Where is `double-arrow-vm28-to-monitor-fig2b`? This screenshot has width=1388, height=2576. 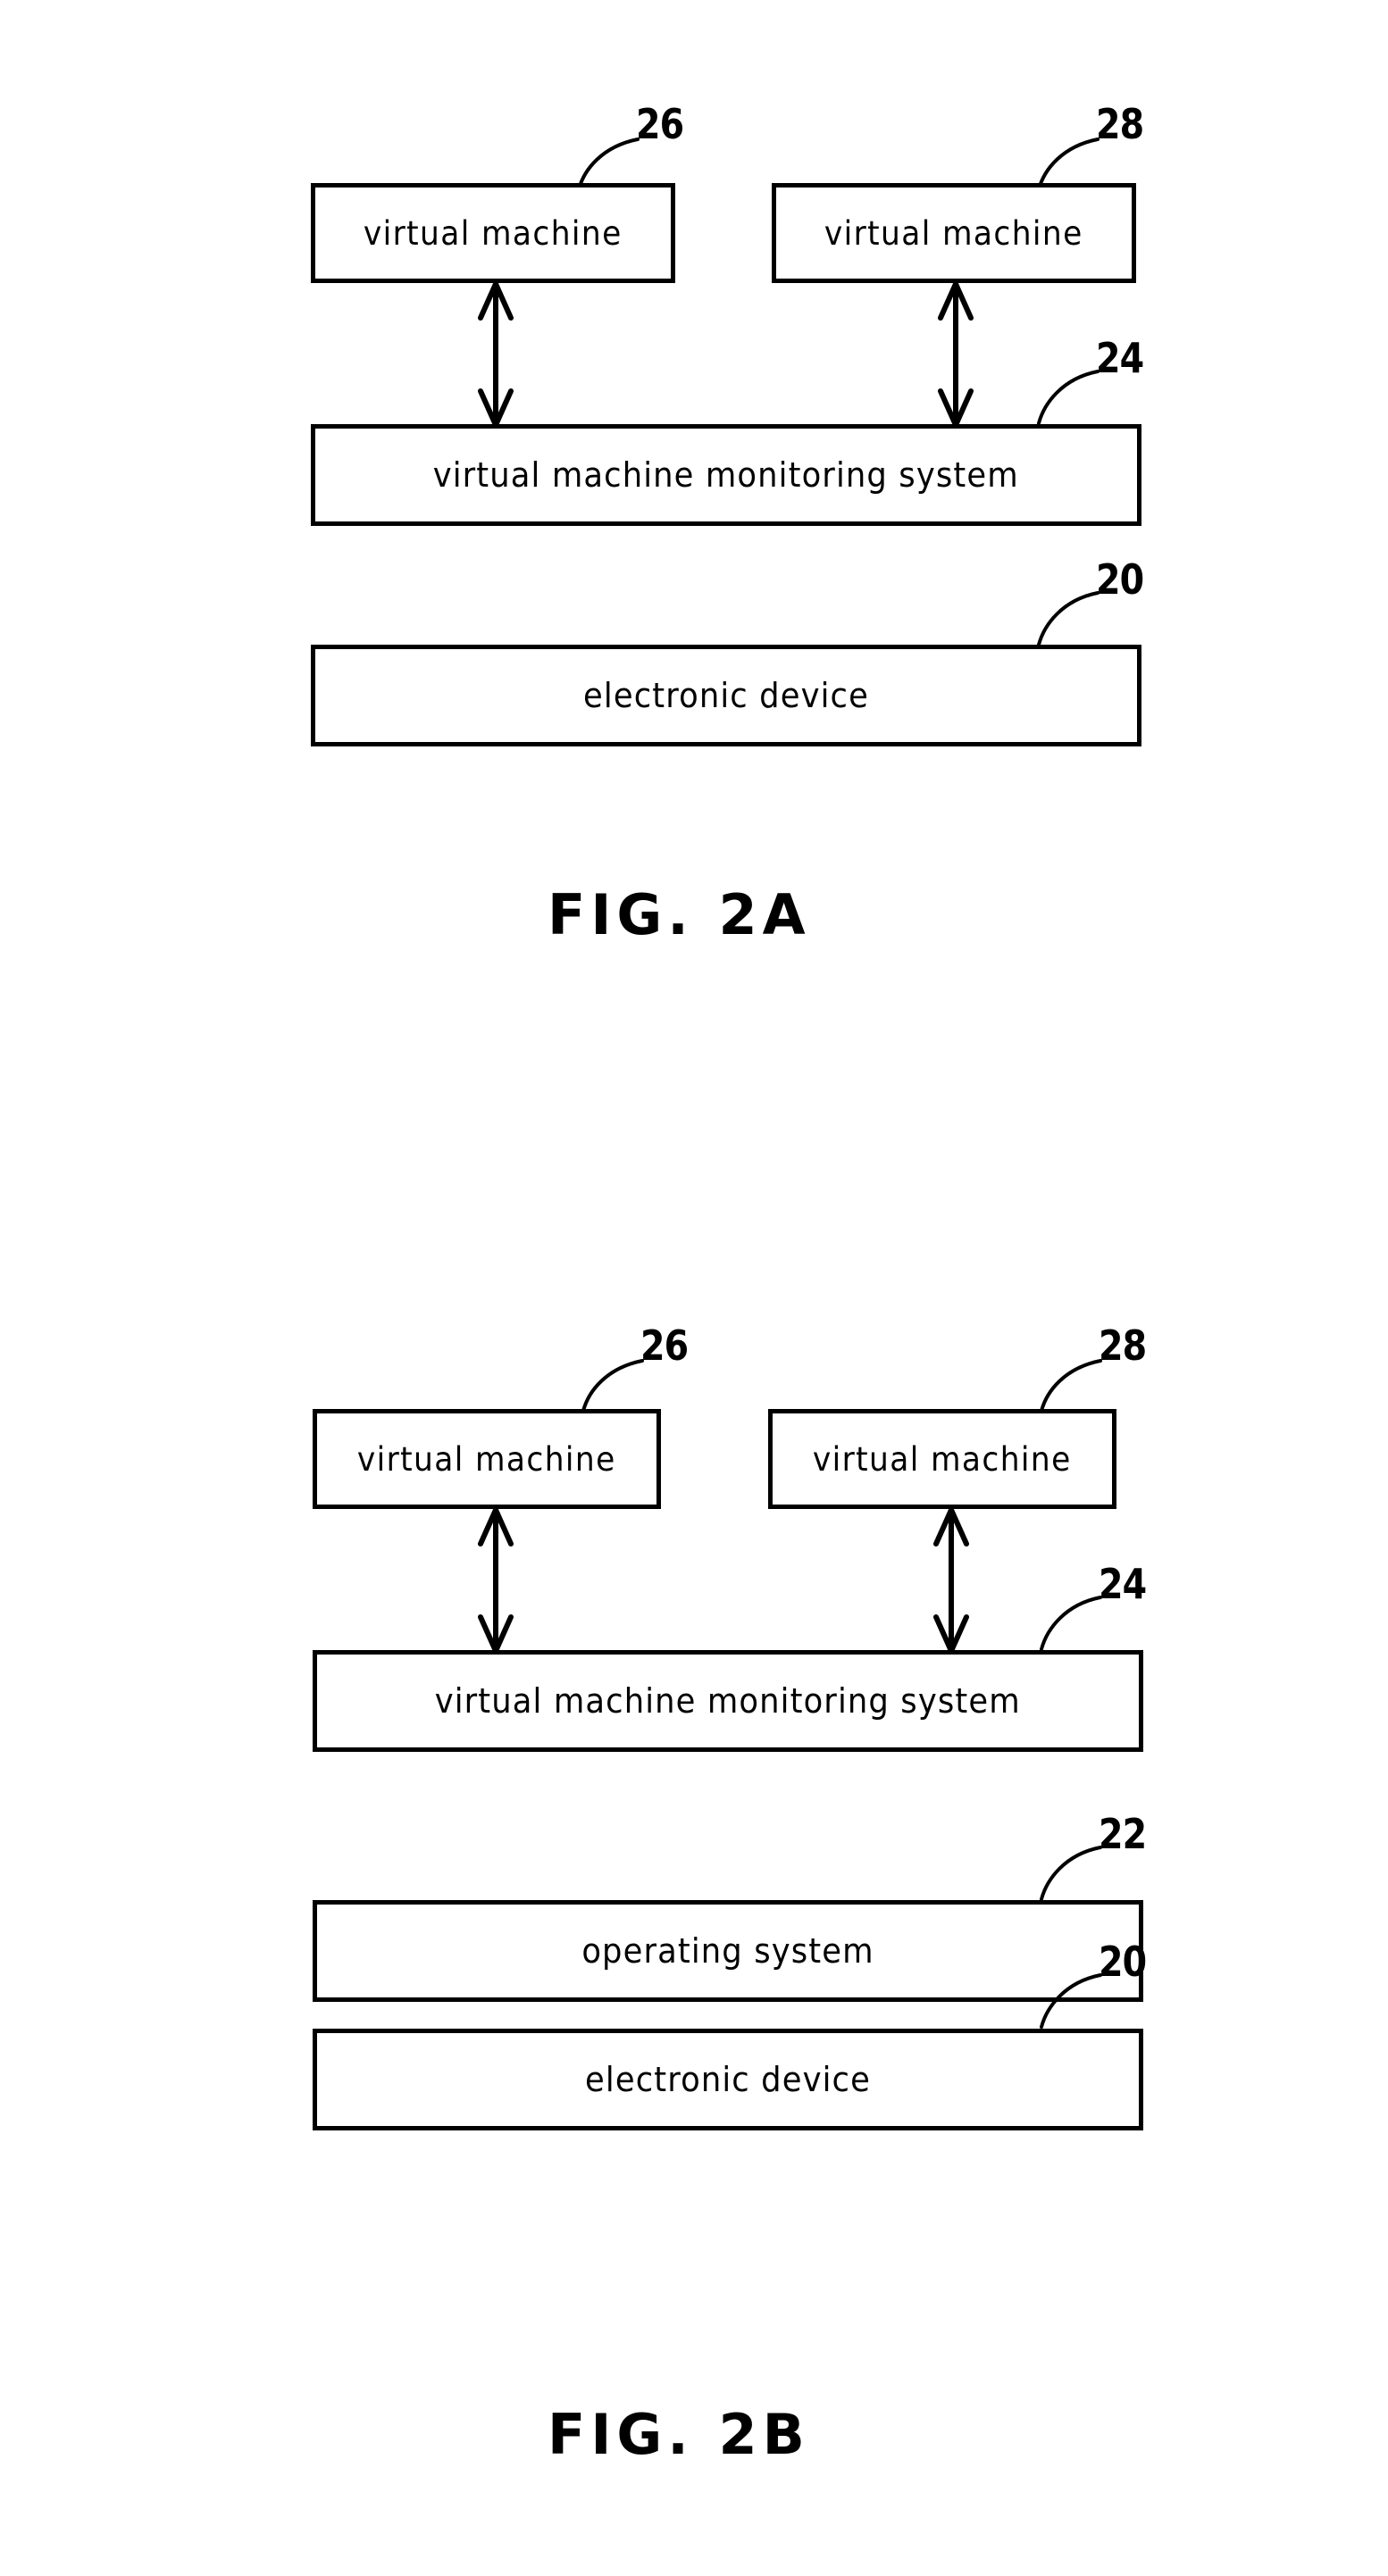 double-arrow-vm28-to-monitor-fig2b is located at coordinates (951, 1580).